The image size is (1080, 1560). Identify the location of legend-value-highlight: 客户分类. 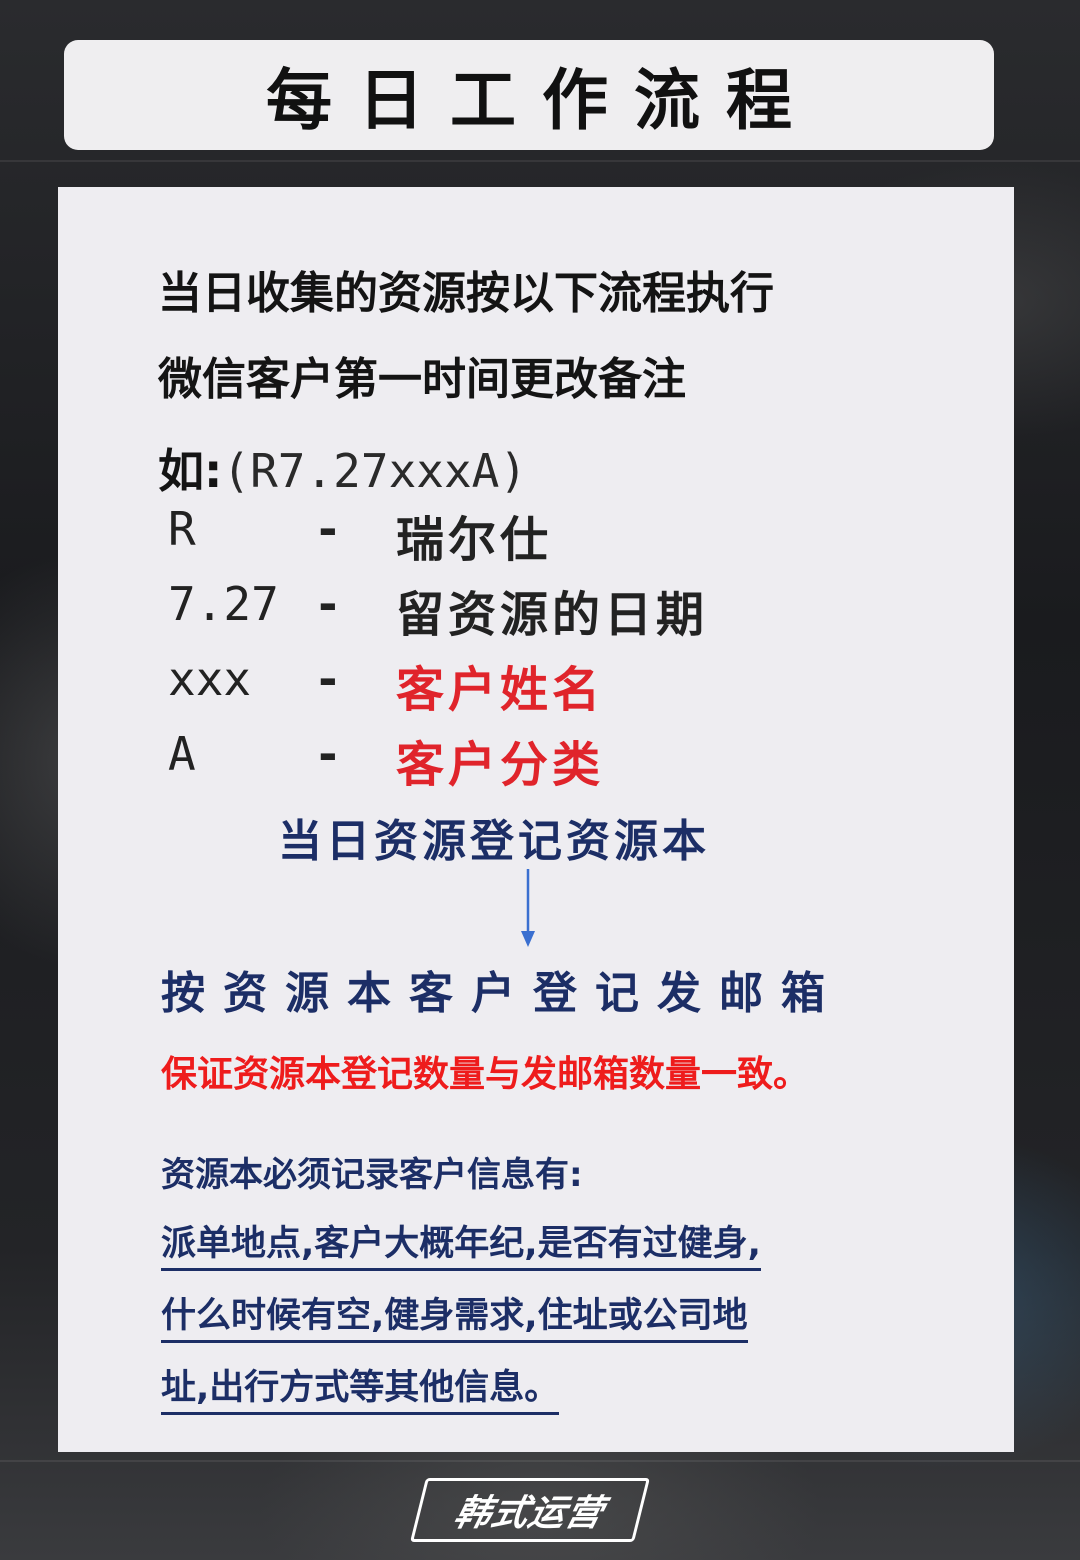
(500, 765).